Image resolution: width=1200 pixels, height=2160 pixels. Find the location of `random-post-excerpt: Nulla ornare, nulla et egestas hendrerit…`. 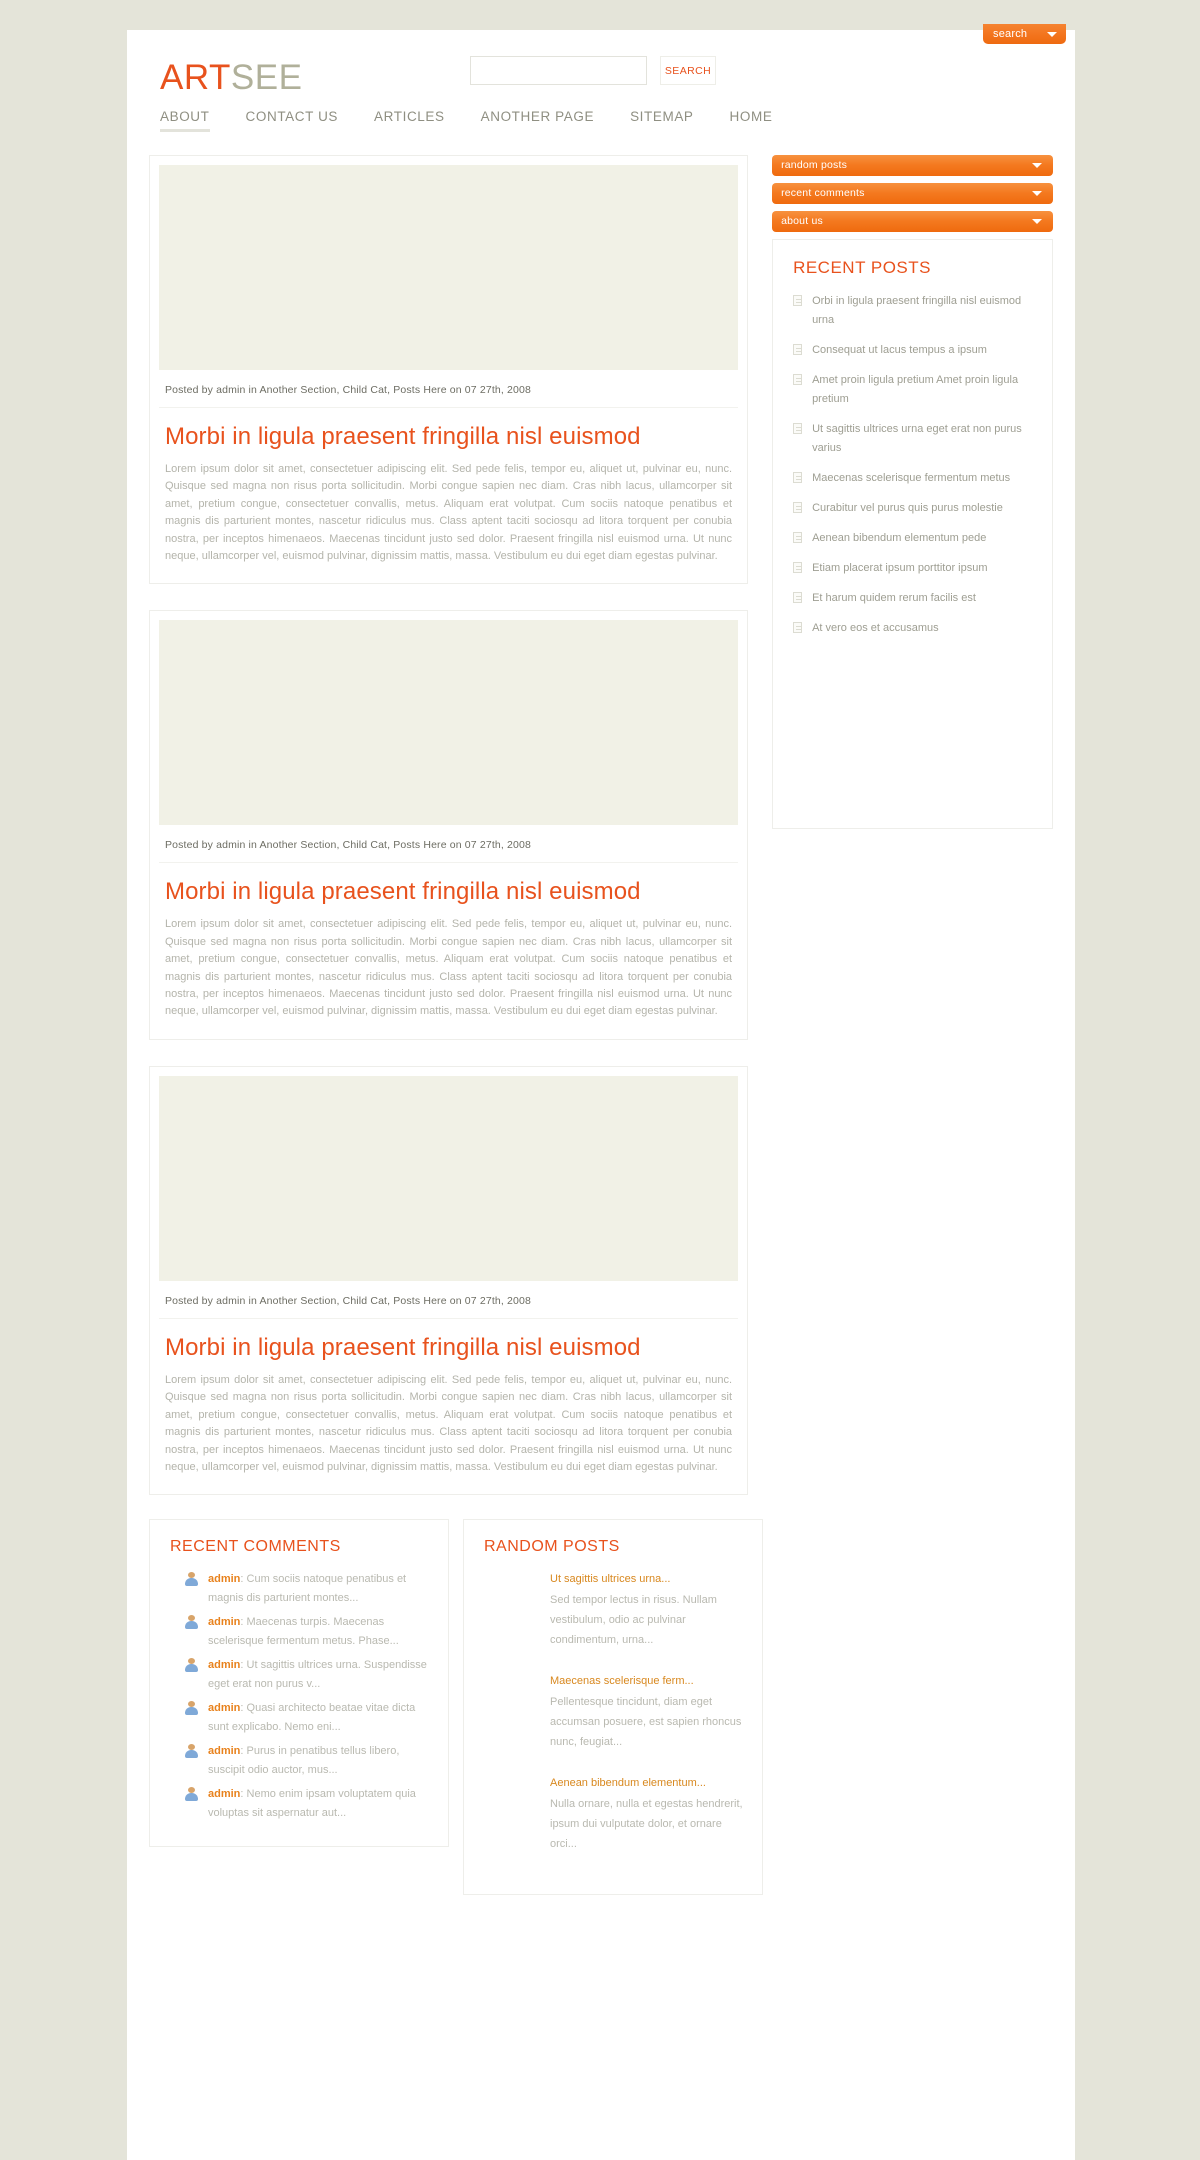

random-post-excerpt: Nulla ornare, nulla et egestas hendrerit… is located at coordinates (646, 1824).